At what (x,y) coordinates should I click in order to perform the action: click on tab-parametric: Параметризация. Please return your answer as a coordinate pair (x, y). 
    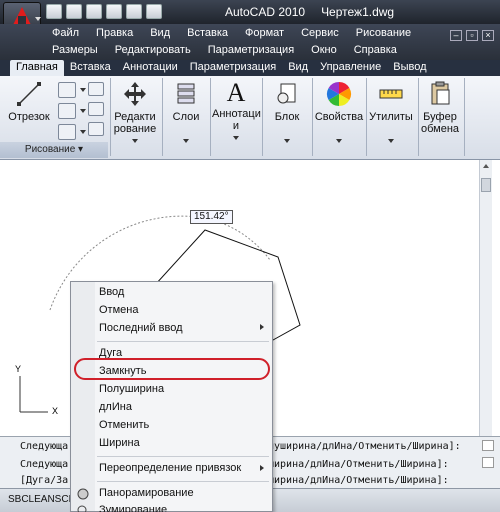
    Looking at the image, I should click on (233, 68).